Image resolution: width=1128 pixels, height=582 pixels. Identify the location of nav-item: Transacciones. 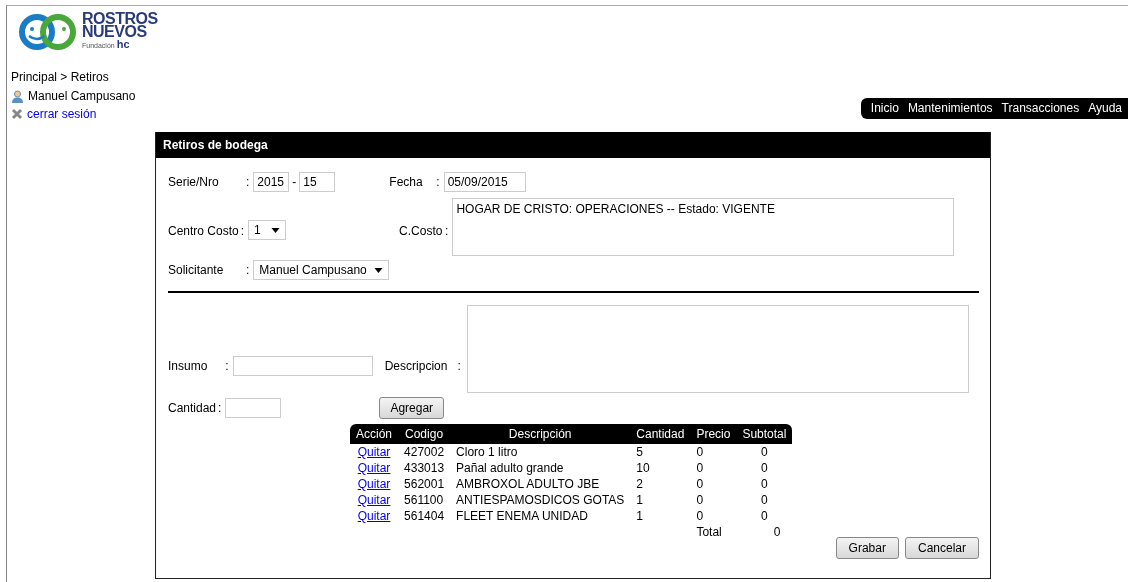
(1040, 108).